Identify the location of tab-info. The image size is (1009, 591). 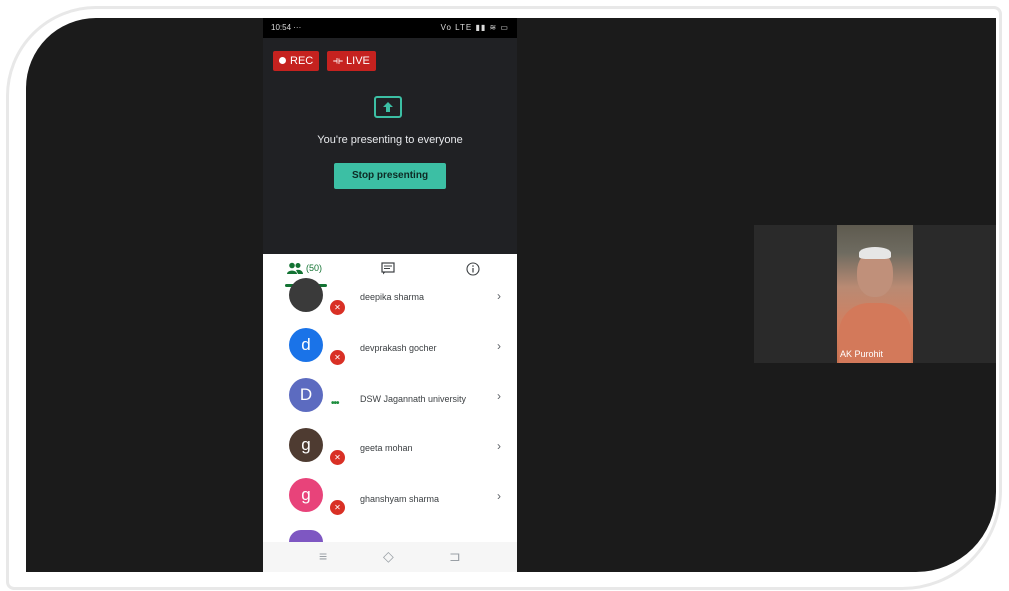
(473, 272).